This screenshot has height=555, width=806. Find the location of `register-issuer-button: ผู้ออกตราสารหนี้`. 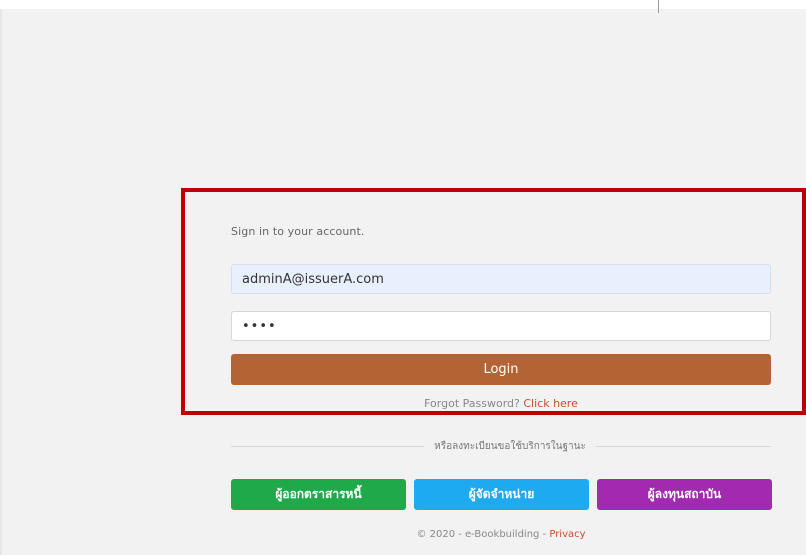

register-issuer-button: ผู้ออกตราสารหนี้ is located at coordinates (318, 494).